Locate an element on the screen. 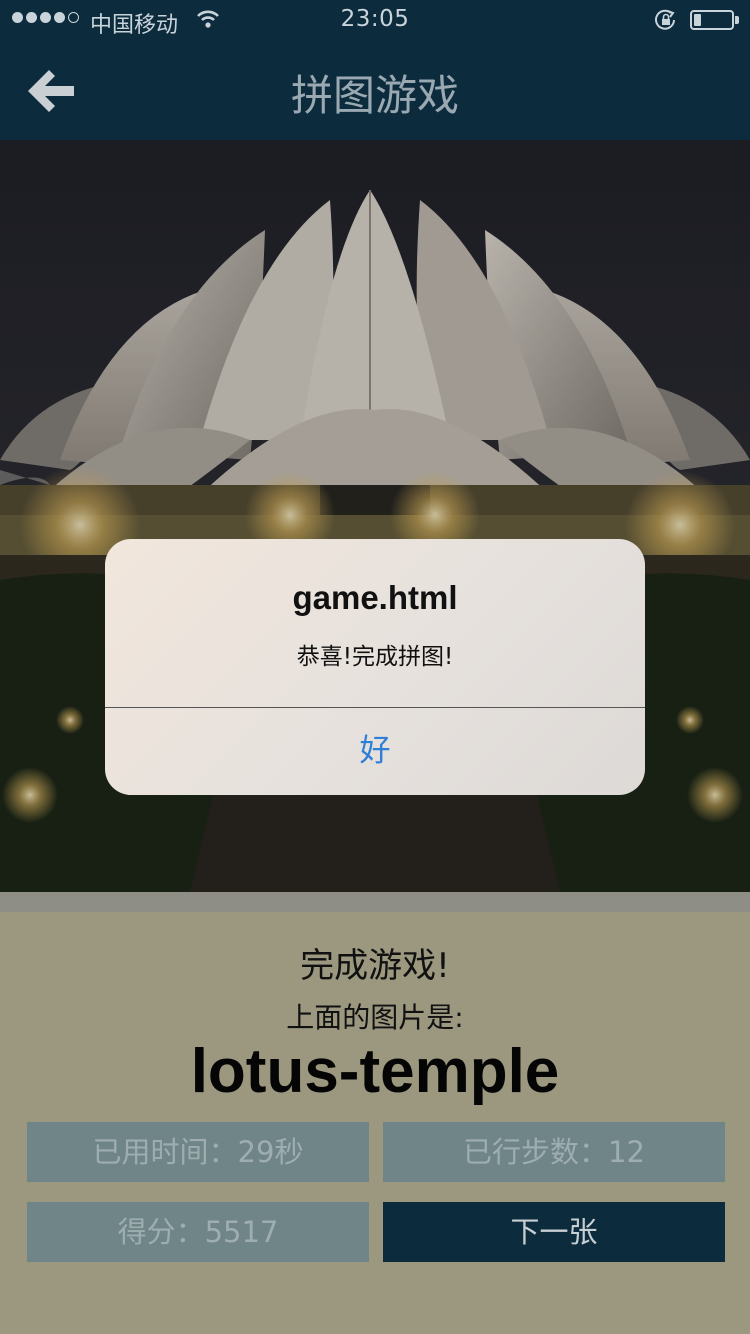 Image resolution: width=750 pixels, height=1334 pixels. clock: 23:05 is located at coordinates (375, 19).